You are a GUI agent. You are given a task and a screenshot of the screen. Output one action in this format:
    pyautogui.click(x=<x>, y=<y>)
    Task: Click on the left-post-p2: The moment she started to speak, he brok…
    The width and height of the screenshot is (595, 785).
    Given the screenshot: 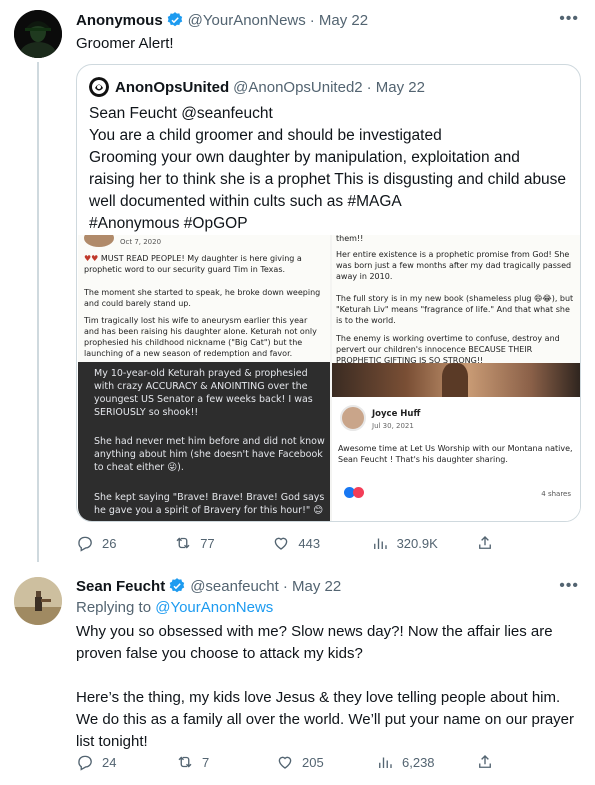 What is the action you would take?
    pyautogui.click(x=202, y=298)
    